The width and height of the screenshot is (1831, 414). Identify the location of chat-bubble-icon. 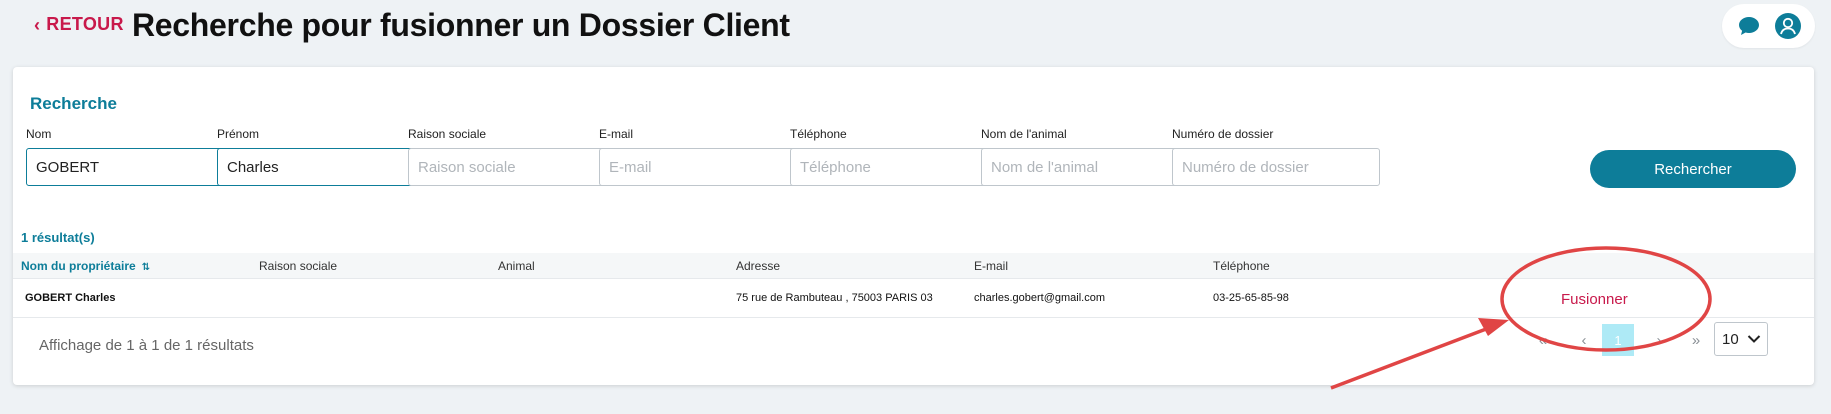
(1749, 26).